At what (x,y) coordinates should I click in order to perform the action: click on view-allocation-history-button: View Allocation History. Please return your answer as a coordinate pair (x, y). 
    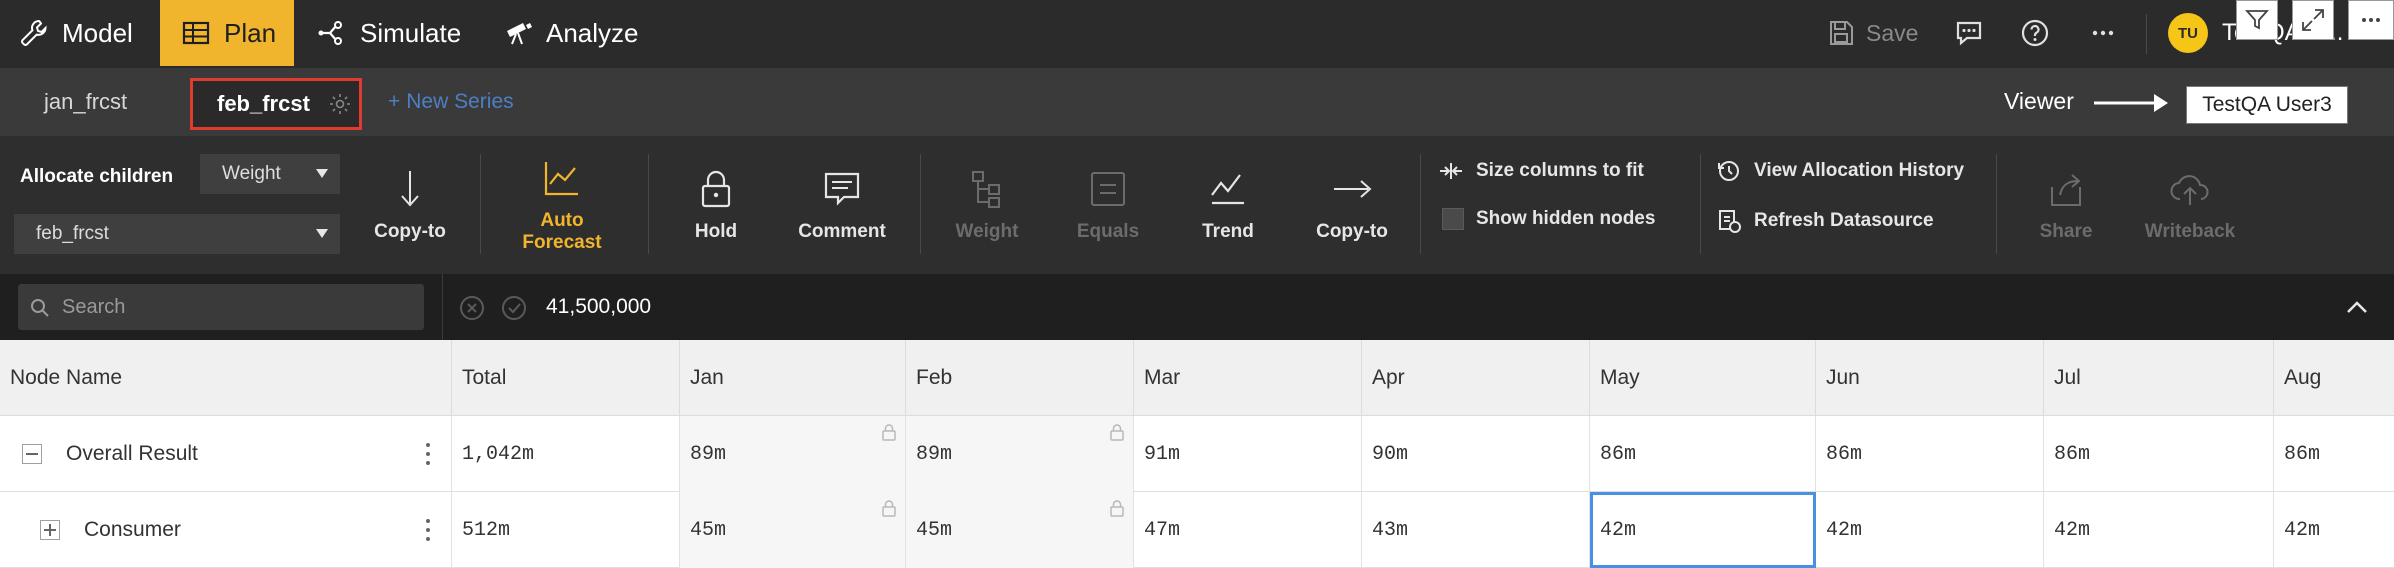
    Looking at the image, I should click on (1840, 171).